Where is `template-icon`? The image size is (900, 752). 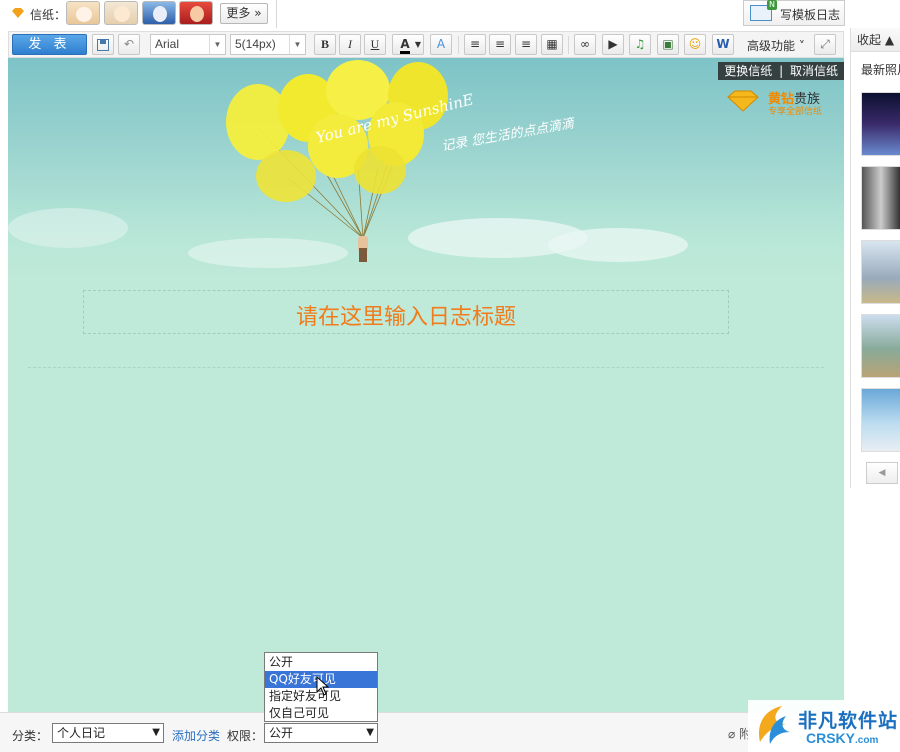 template-icon is located at coordinates (763, 10).